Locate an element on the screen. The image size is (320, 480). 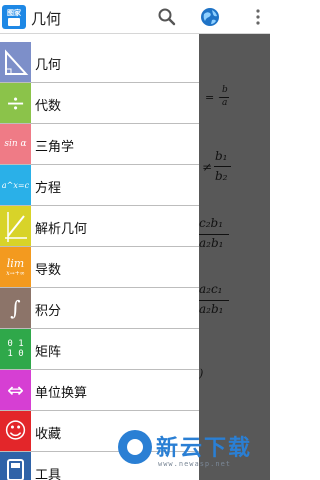
drawer-item-unit-conversion: ⇔ 单位换算 is located at coordinates (99, 390).